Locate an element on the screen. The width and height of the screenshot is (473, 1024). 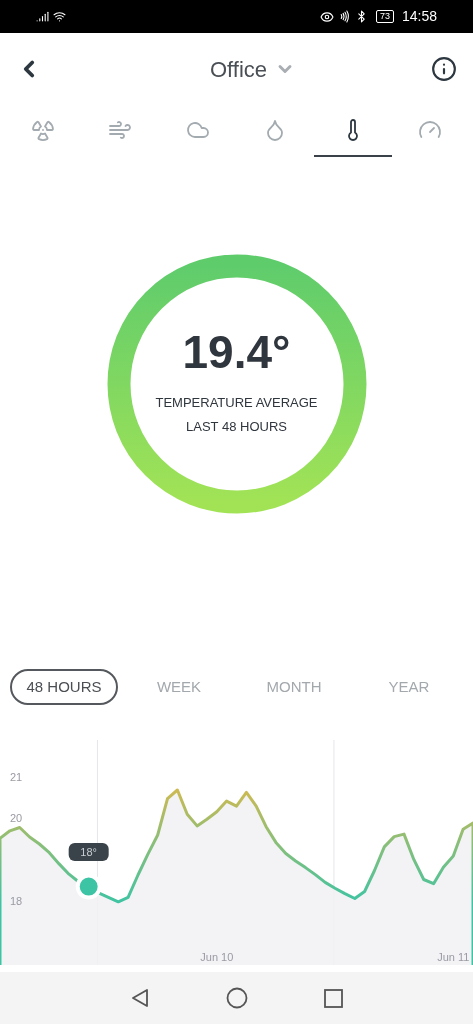
recents-nav-icon is located at coordinates (333, 998).